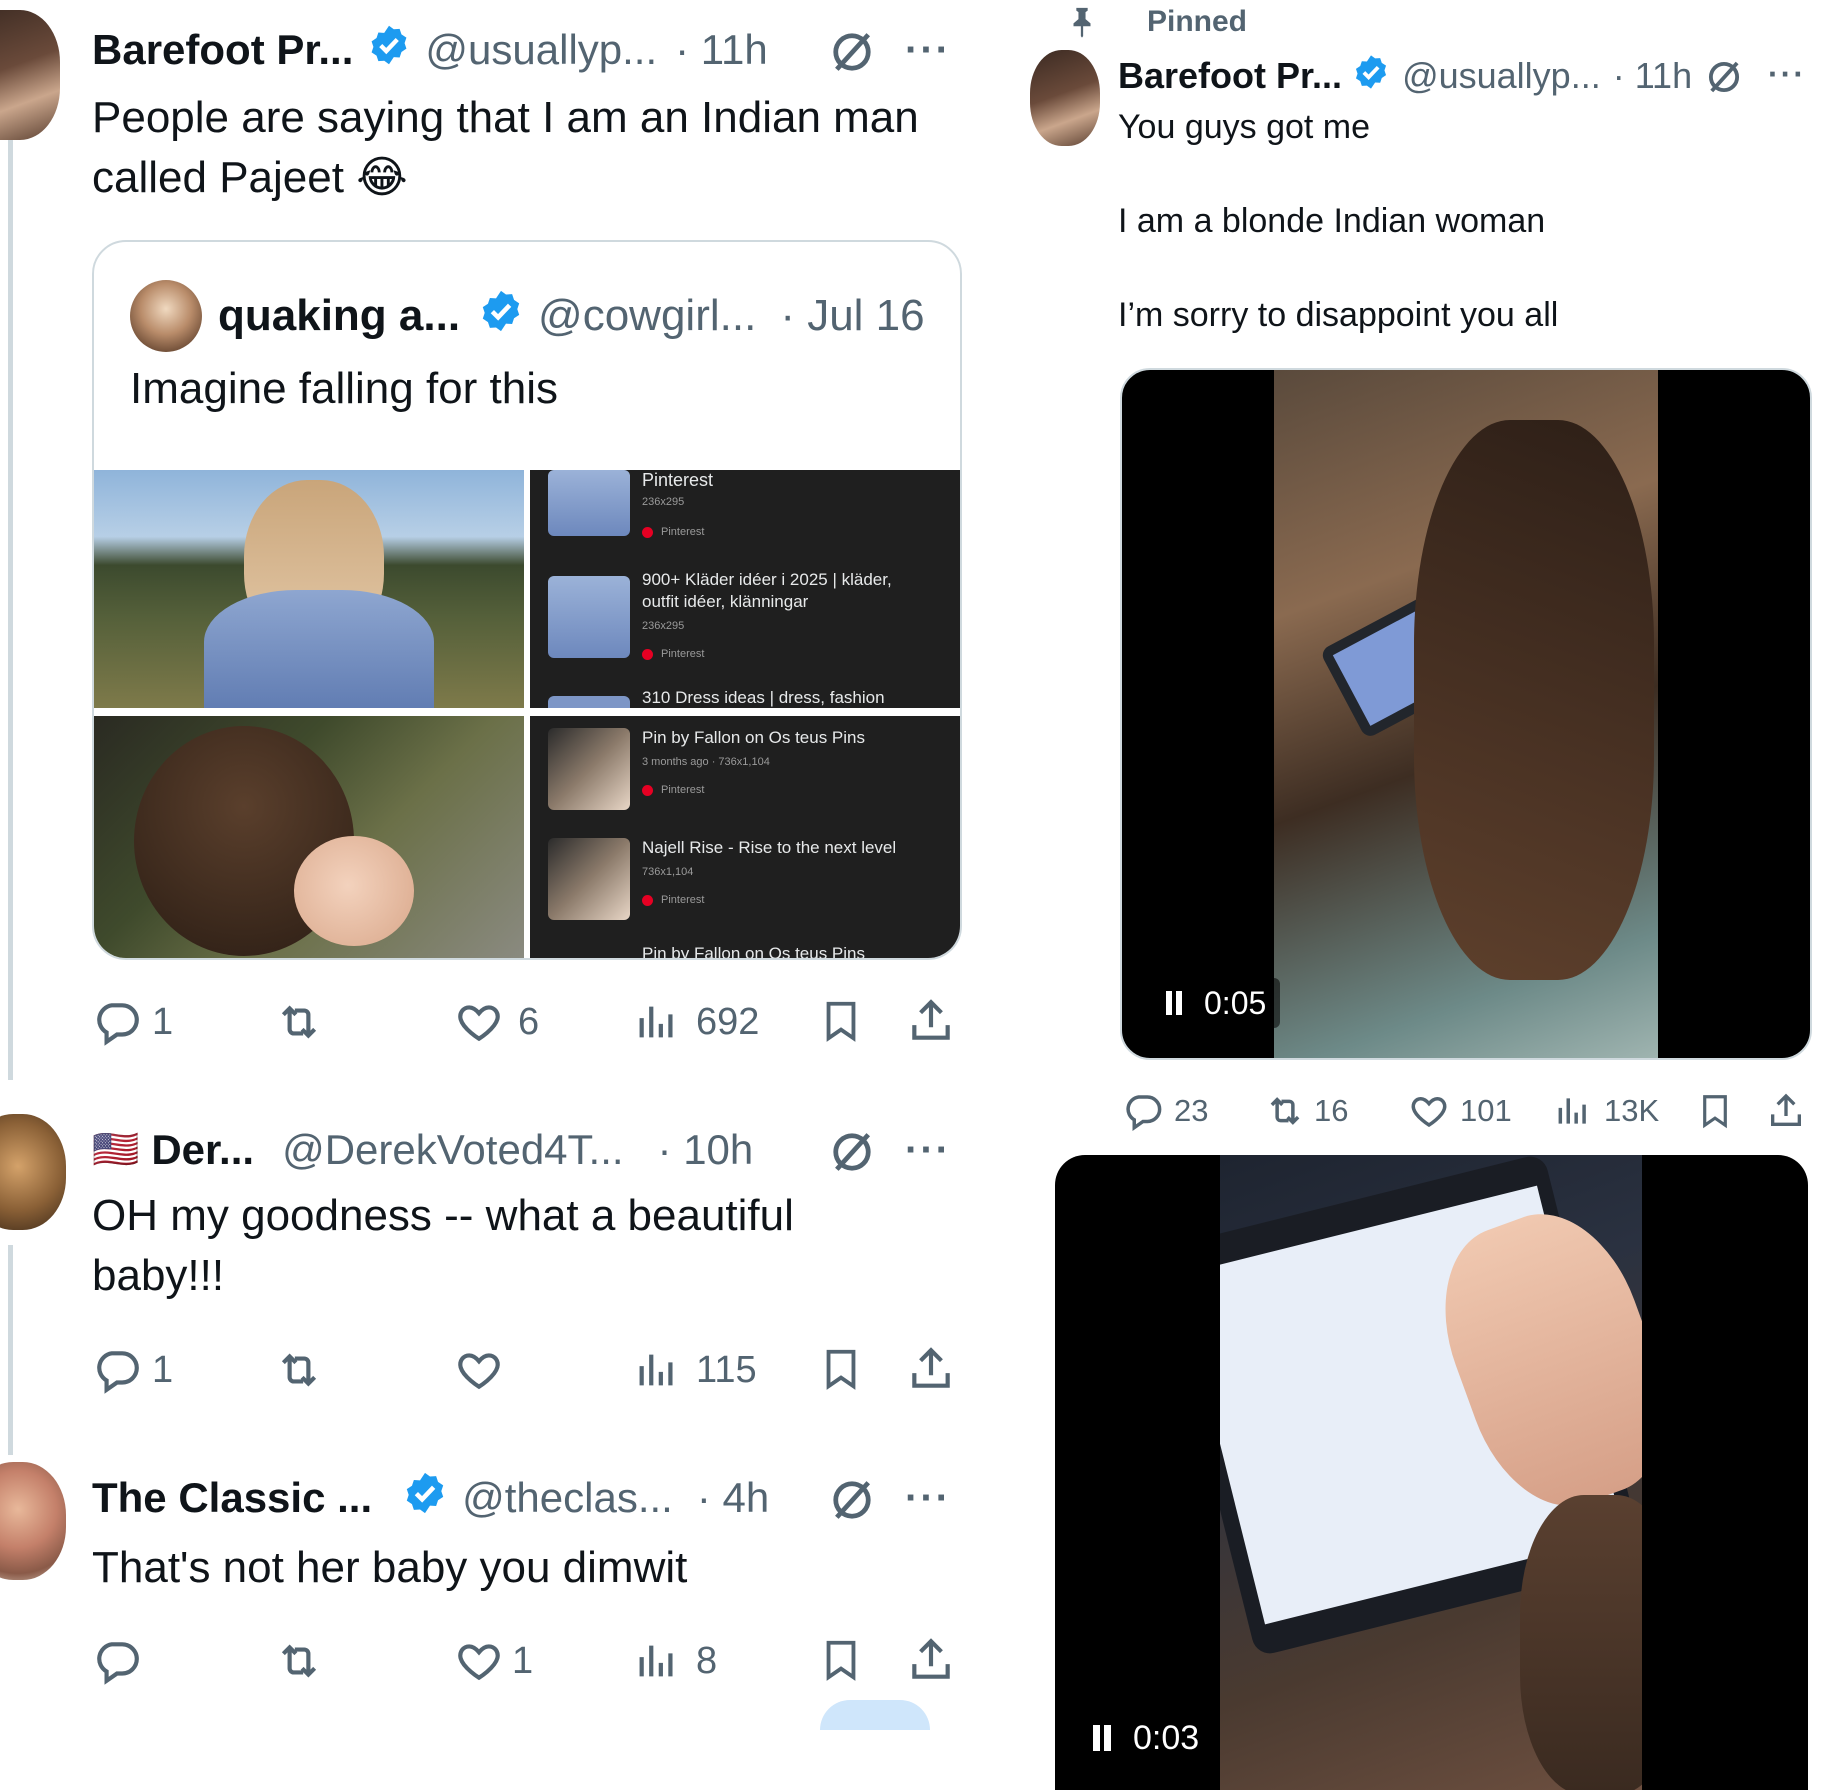  What do you see at coordinates (496, 1022) in the screenshot?
I see `like-button: 6` at bounding box center [496, 1022].